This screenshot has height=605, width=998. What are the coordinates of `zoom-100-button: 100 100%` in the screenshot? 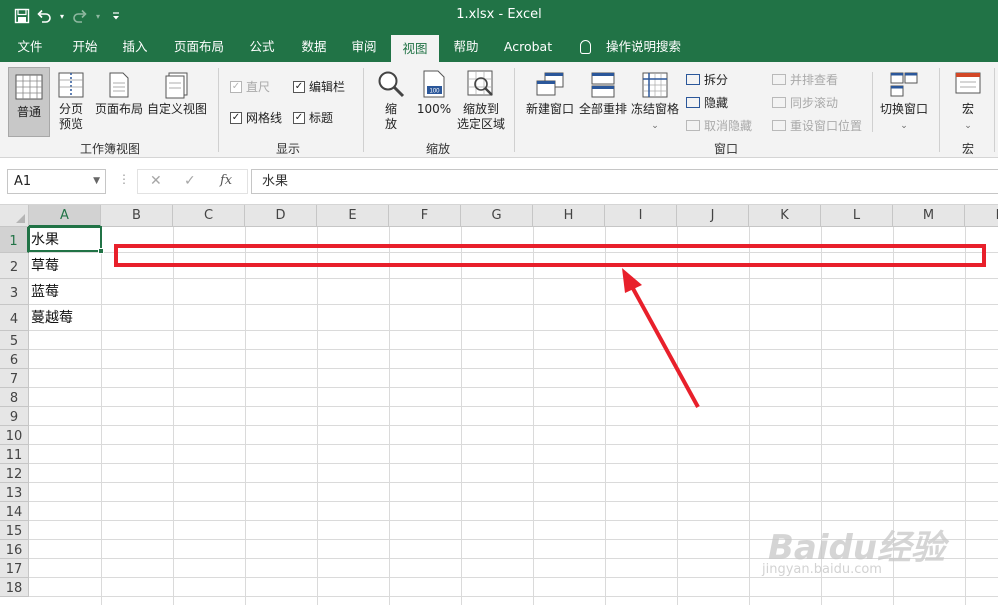 It's located at (434, 93).